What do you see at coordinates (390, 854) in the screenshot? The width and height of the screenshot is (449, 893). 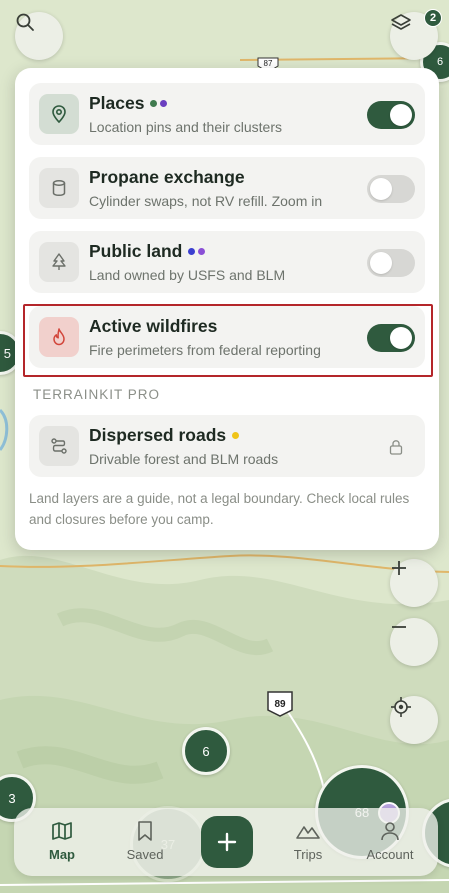 I see `nav-label: Account` at bounding box center [390, 854].